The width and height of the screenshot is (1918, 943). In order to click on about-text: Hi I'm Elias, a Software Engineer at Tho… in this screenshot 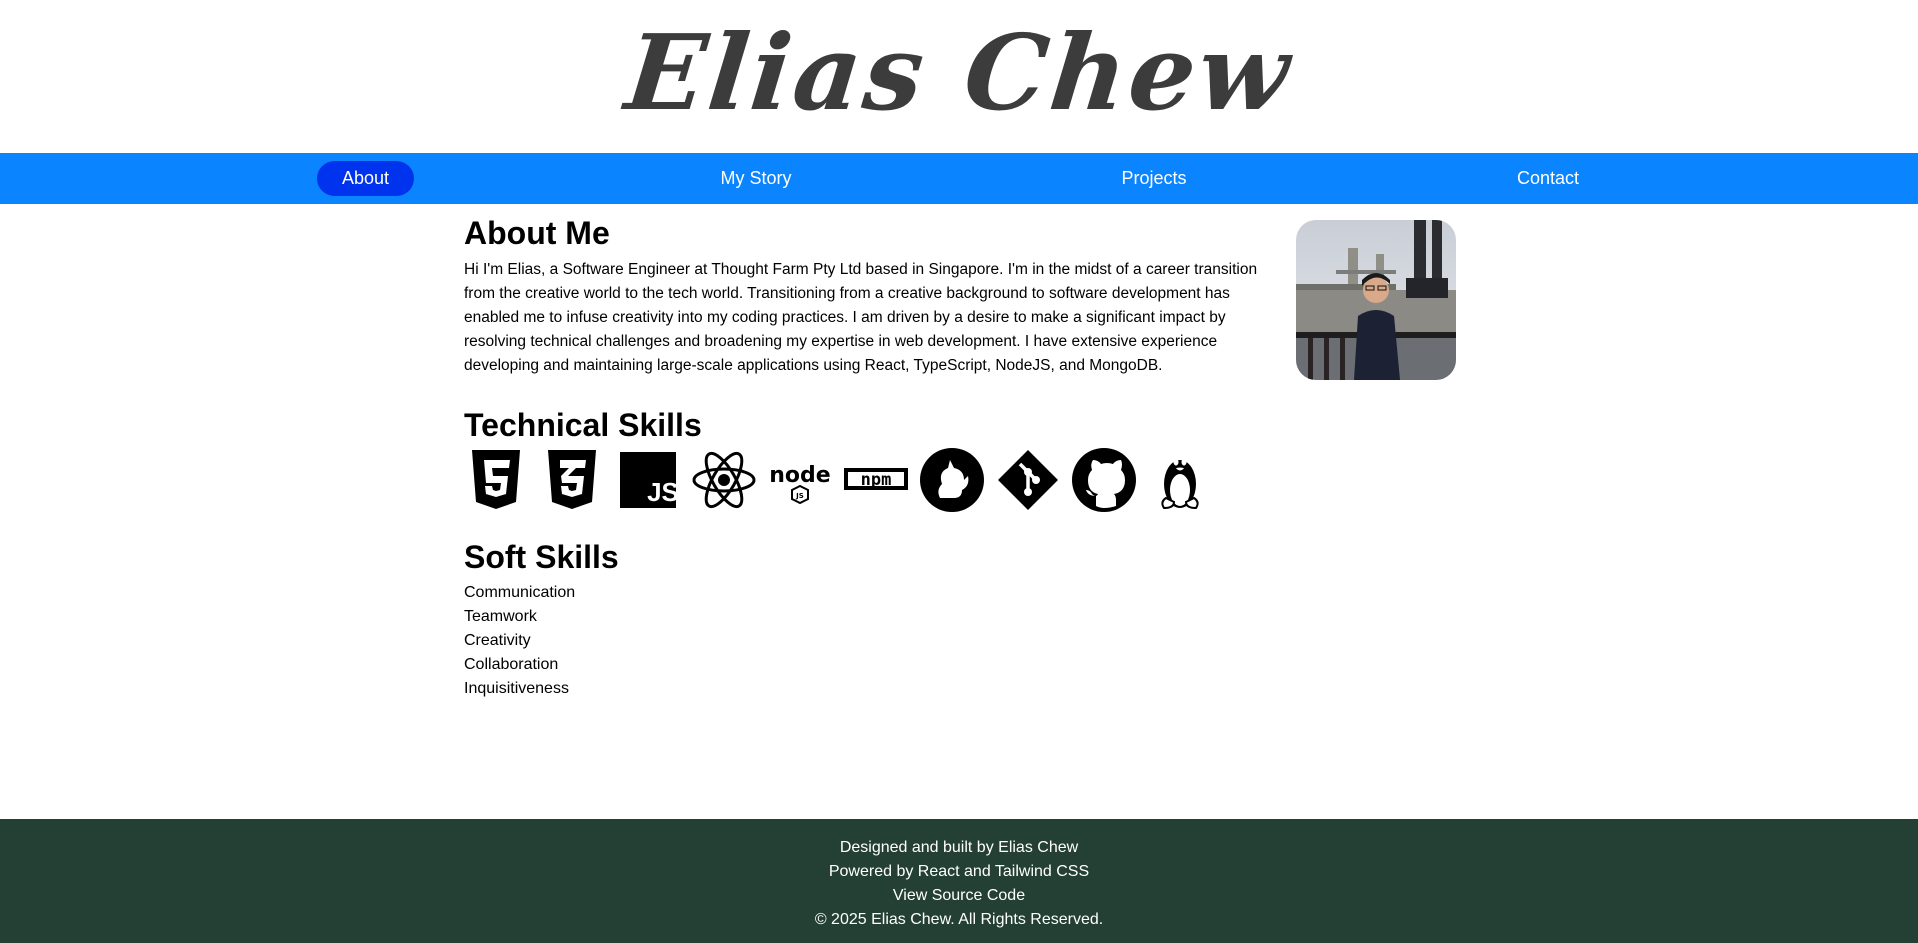, I will do `click(861, 317)`.